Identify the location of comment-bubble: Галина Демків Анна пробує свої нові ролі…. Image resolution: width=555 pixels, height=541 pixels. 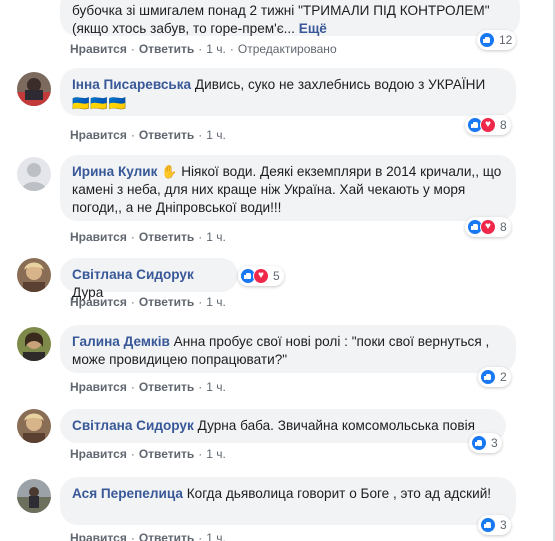
(288, 349).